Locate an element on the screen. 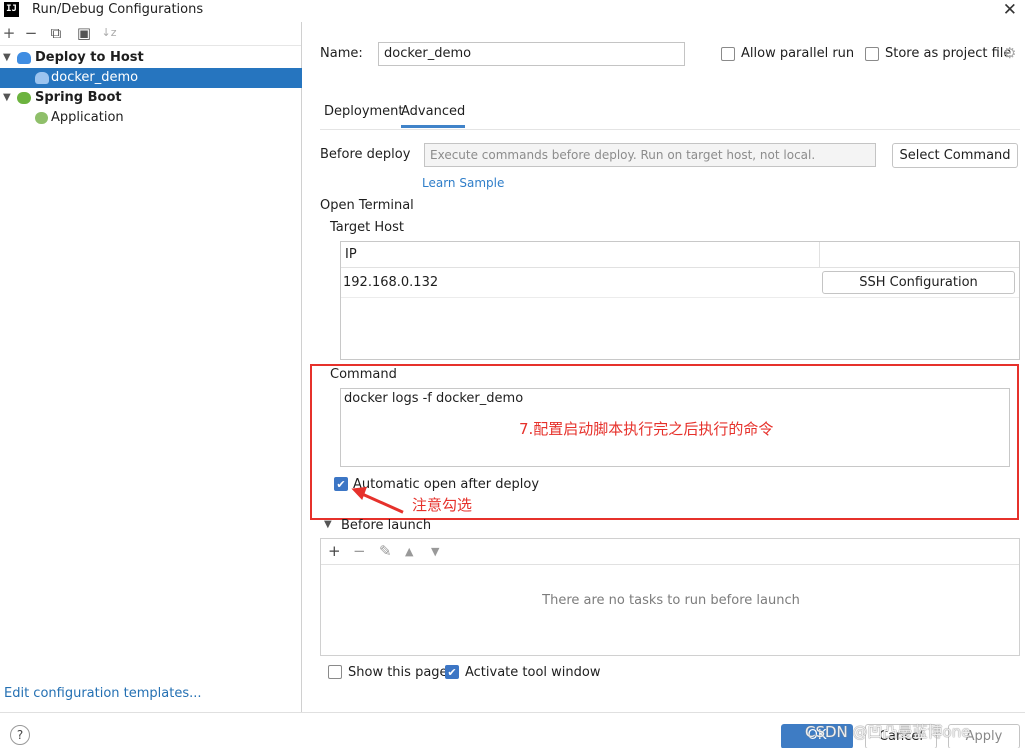 The image size is (1025, 748). sidebar-toolbar: + − ⧉ ▣ ↓z is located at coordinates (150, 34).